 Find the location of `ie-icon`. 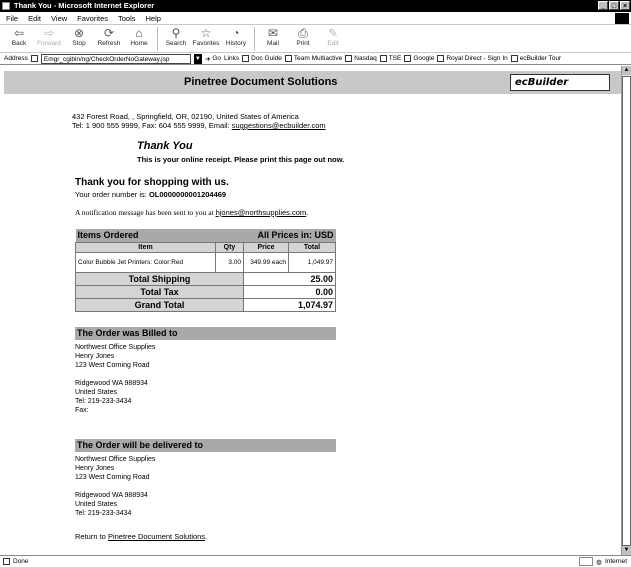

ie-icon is located at coordinates (6, 6).